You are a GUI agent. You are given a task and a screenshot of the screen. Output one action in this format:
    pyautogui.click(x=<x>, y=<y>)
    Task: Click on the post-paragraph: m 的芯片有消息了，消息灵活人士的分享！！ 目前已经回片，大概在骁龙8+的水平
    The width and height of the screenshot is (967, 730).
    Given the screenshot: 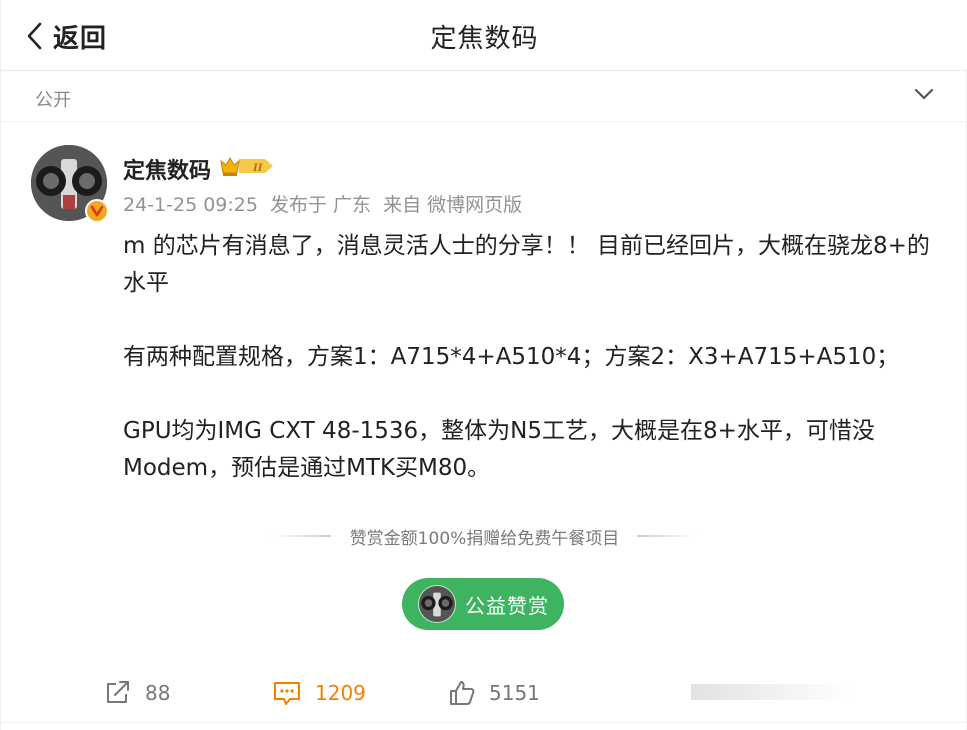 What is the action you would take?
    pyautogui.click(x=526, y=264)
    